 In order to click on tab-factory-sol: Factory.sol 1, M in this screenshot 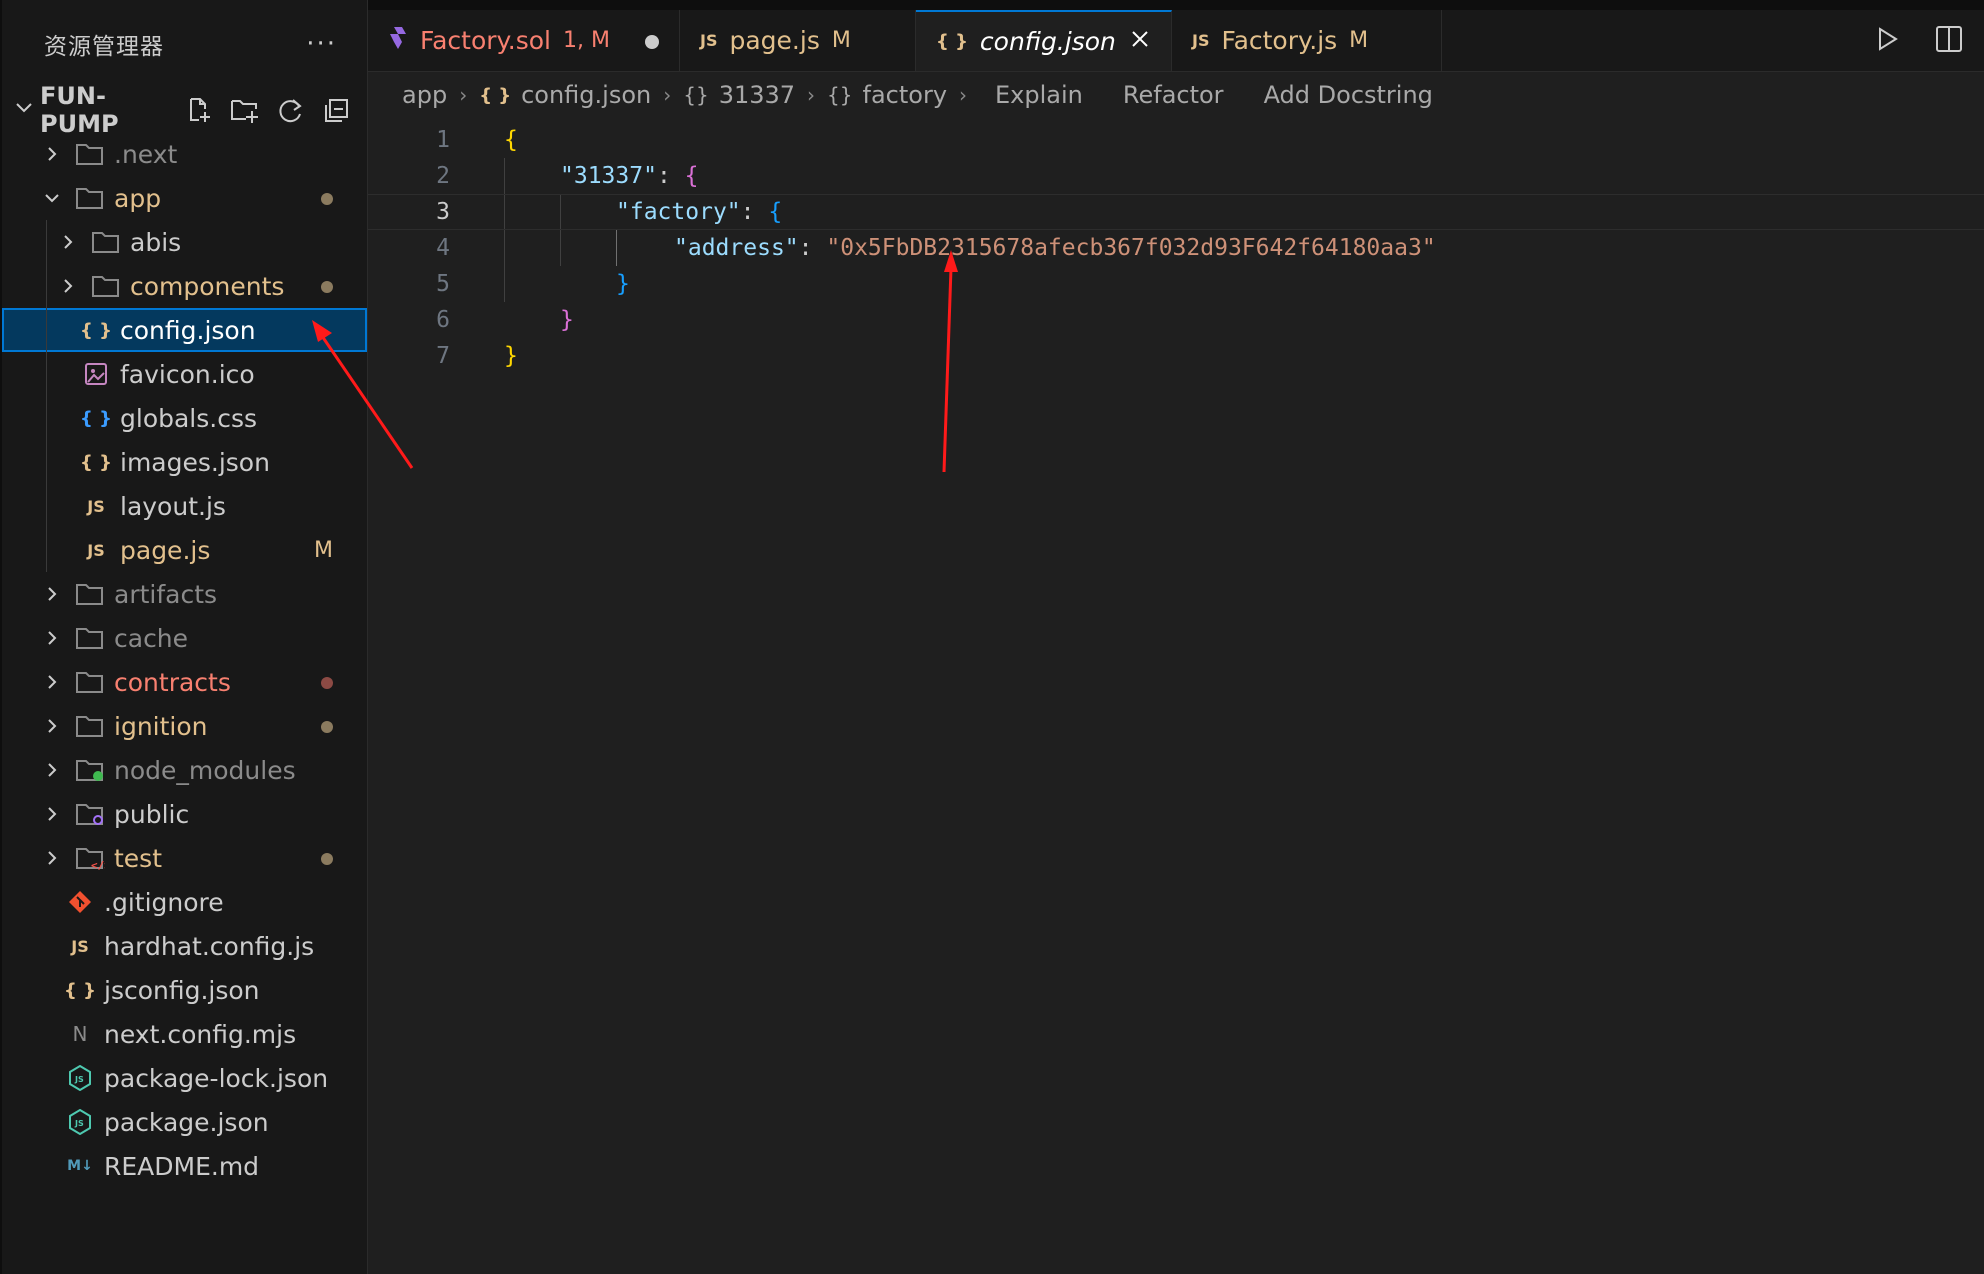, I will do `click(524, 40)`.